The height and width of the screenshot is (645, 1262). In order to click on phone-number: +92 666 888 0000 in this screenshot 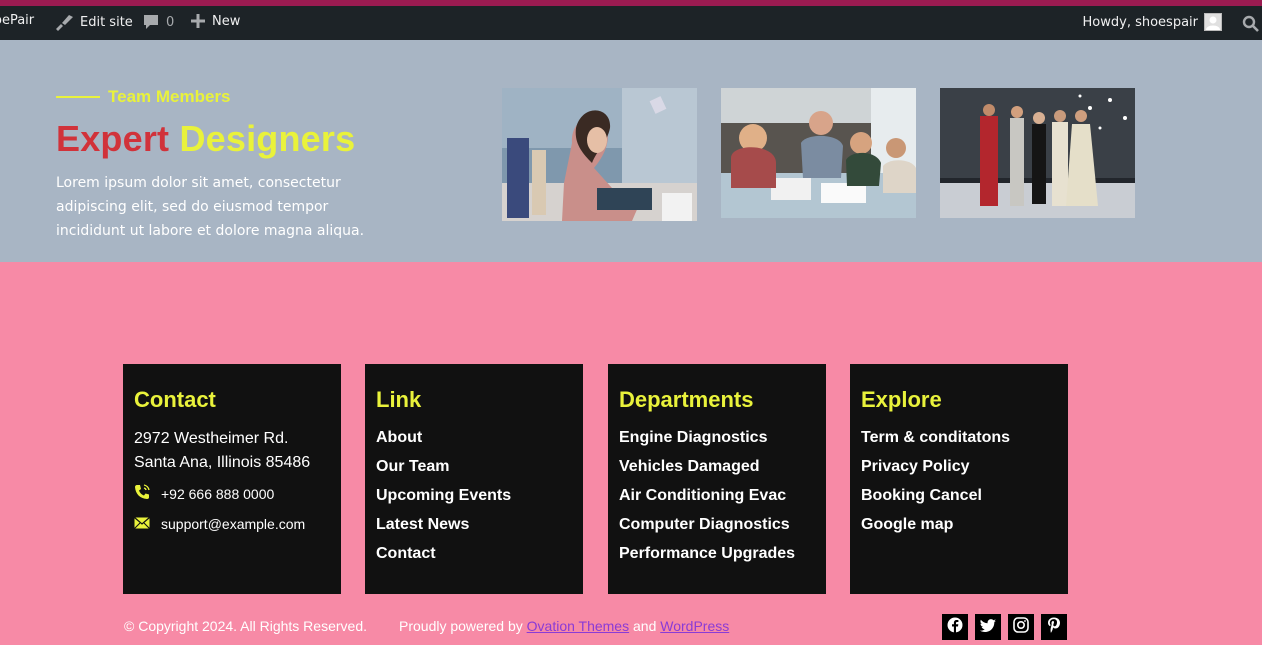, I will do `click(218, 493)`.